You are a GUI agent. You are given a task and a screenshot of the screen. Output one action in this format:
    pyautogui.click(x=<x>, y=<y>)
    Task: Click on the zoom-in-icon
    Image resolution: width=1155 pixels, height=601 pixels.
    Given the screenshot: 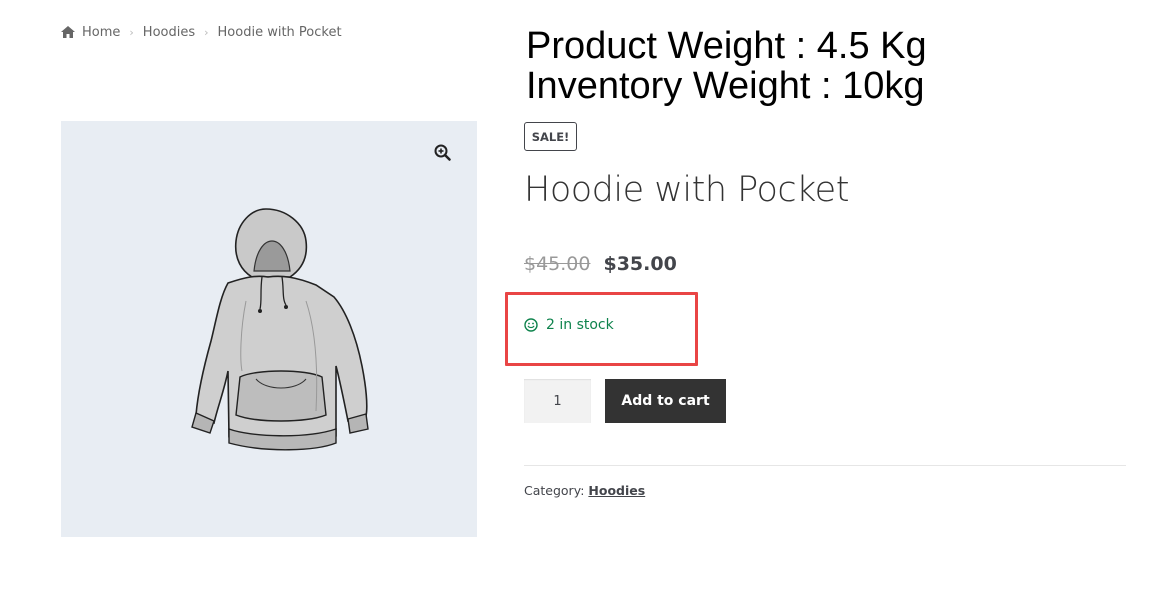 What is the action you would take?
    pyautogui.click(x=442, y=152)
    